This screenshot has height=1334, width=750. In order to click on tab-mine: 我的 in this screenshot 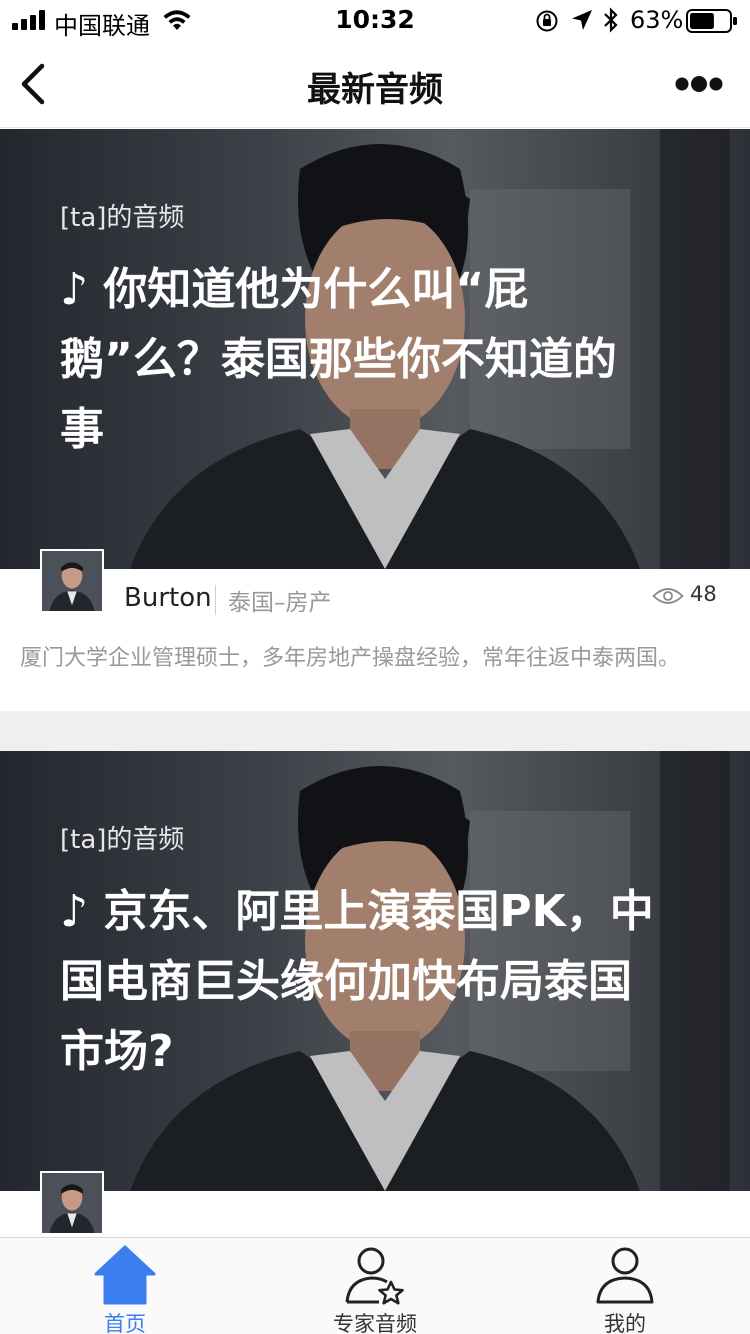, I will do `click(625, 1286)`.